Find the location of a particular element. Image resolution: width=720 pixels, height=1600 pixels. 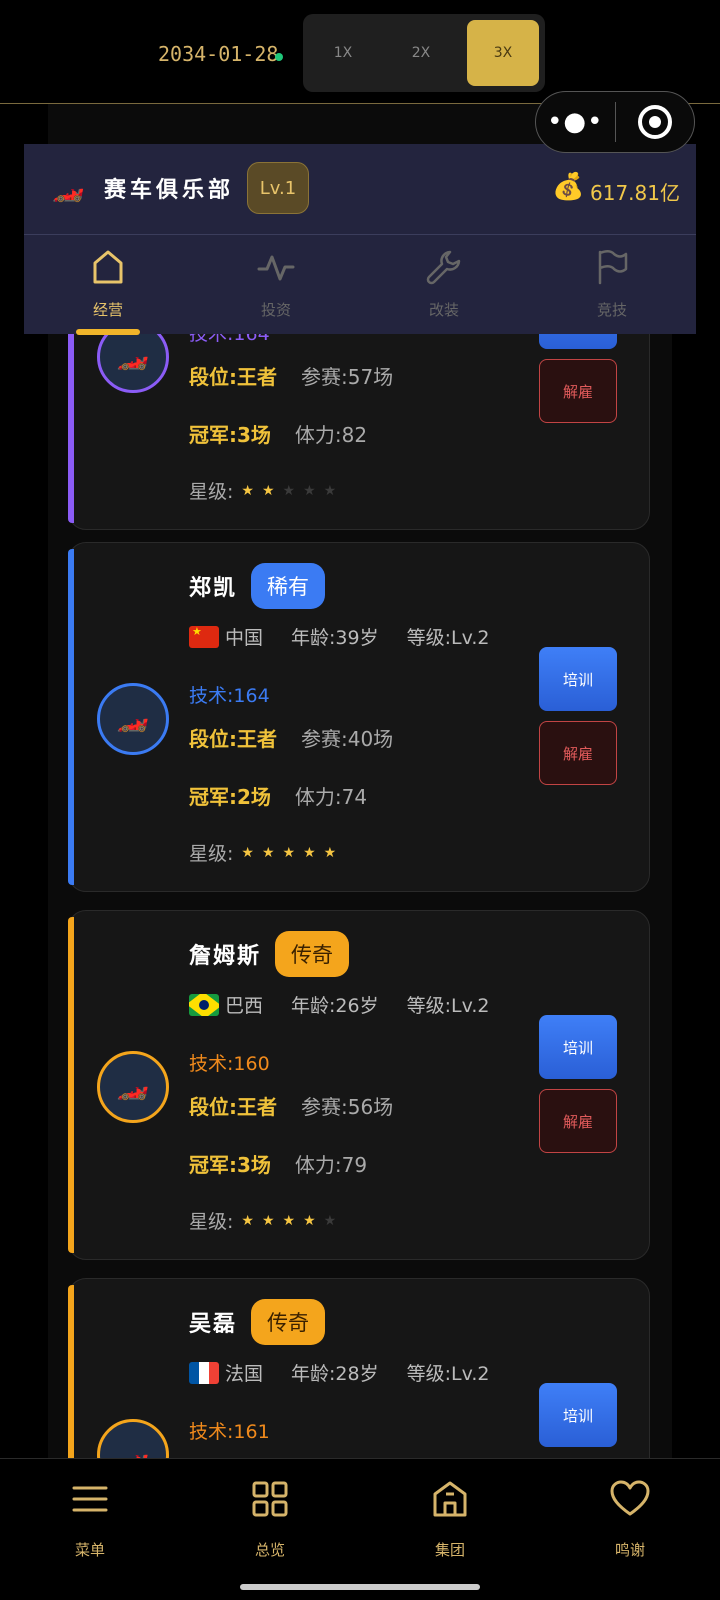

nav-thanks: 鸣谢 is located at coordinates (630, 1524).